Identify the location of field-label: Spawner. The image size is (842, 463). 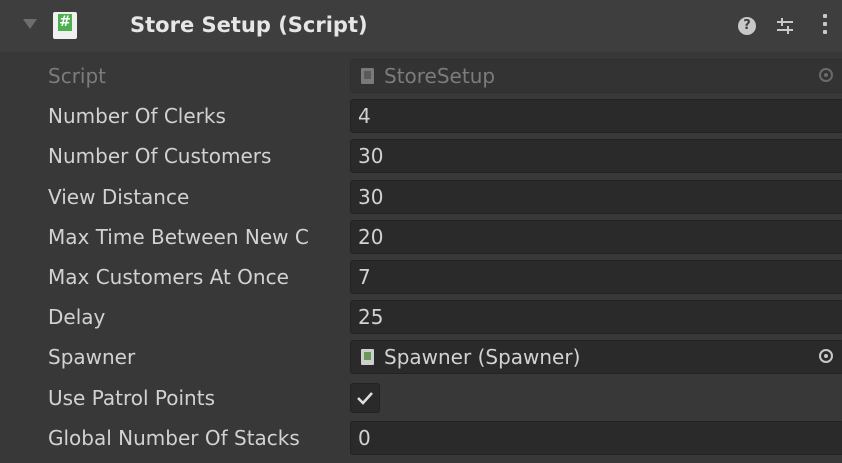
(92, 357).